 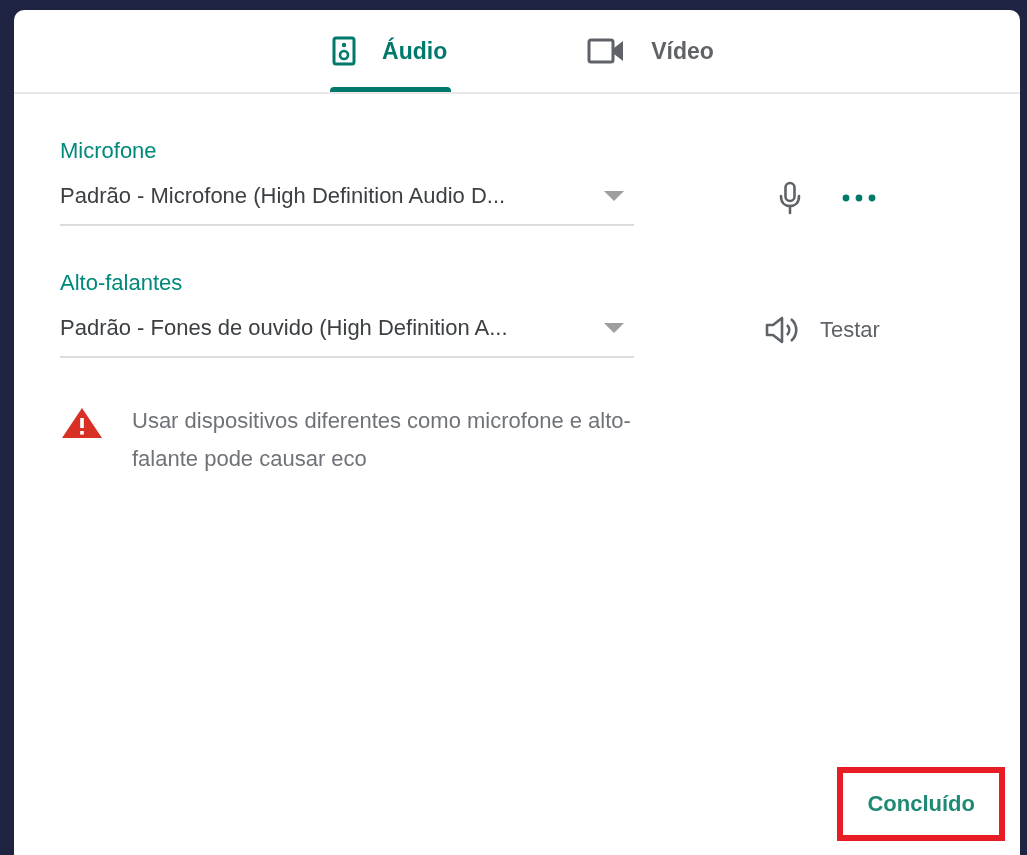 I want to click on test-button: Testar, so click(x=822, y=330).